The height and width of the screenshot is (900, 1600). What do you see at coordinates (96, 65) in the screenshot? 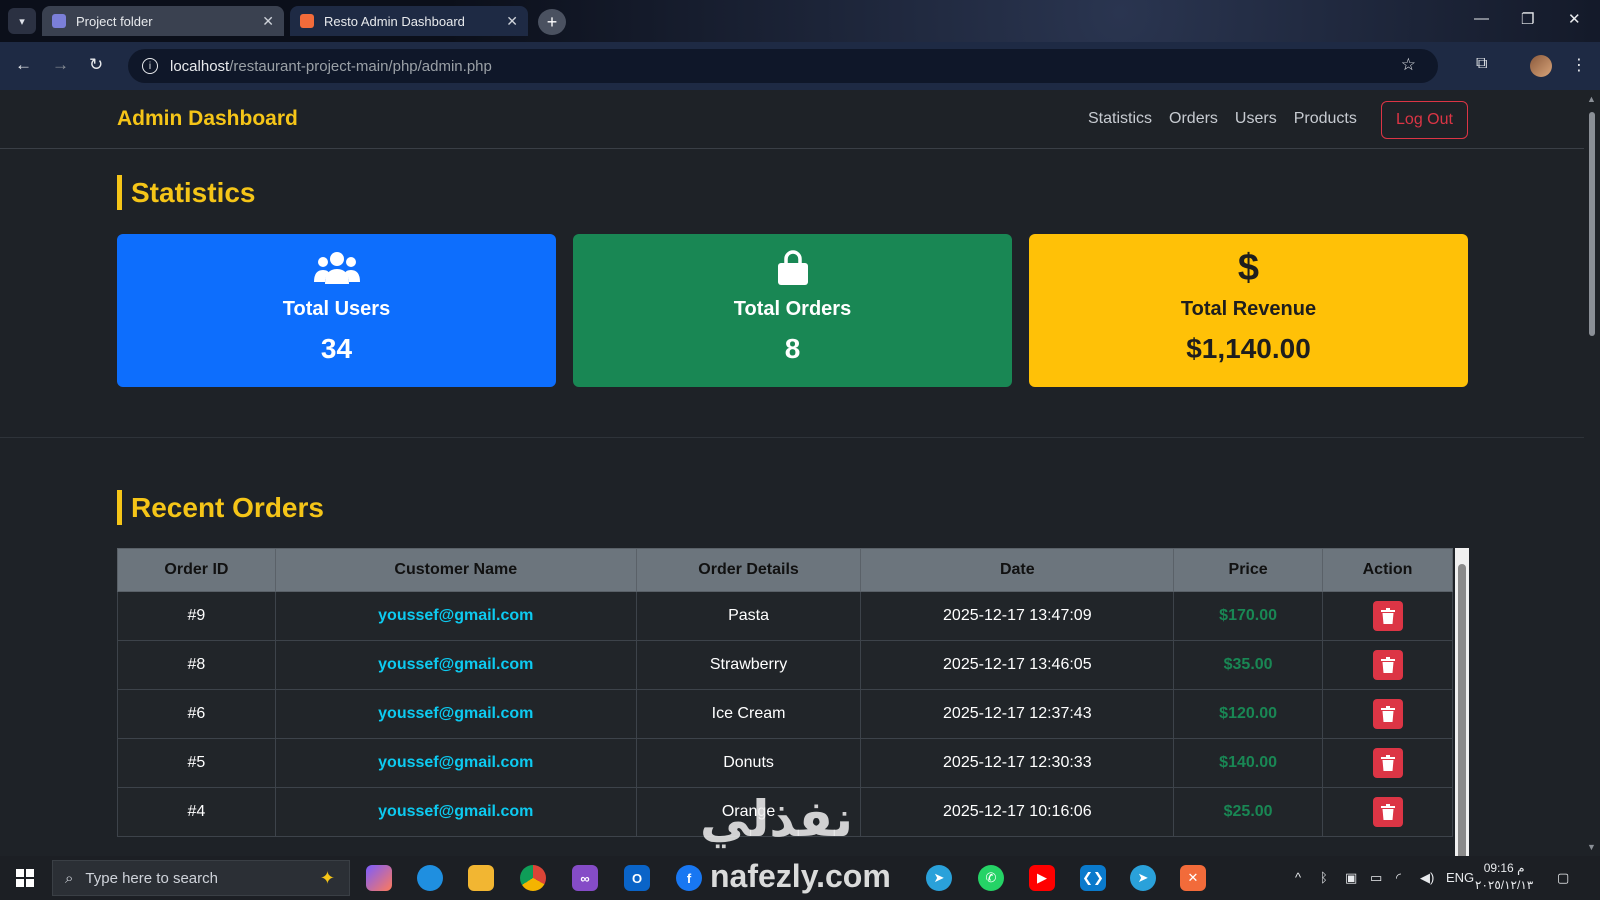
I see `reload-icon: ↻` at bounding box center [96, 65].